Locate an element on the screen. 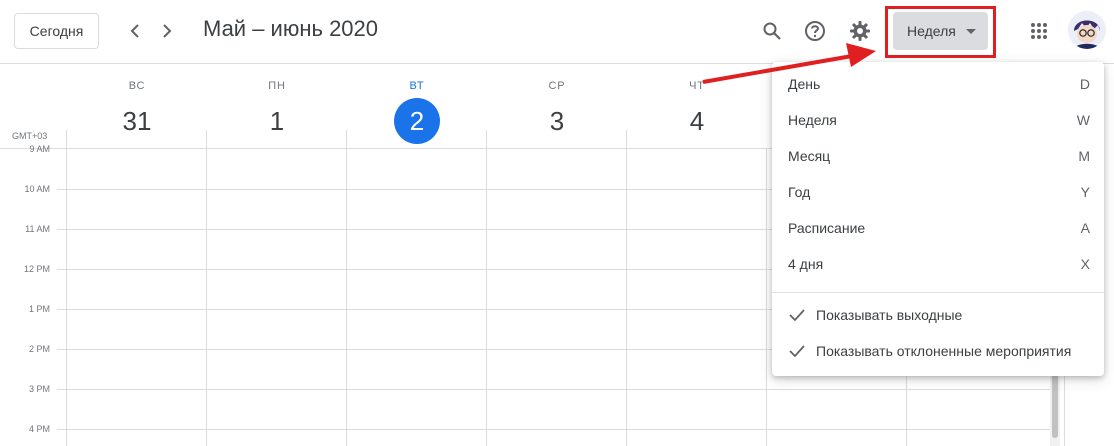  day-of-week: ЧТ is located at coordinates (697, 86).